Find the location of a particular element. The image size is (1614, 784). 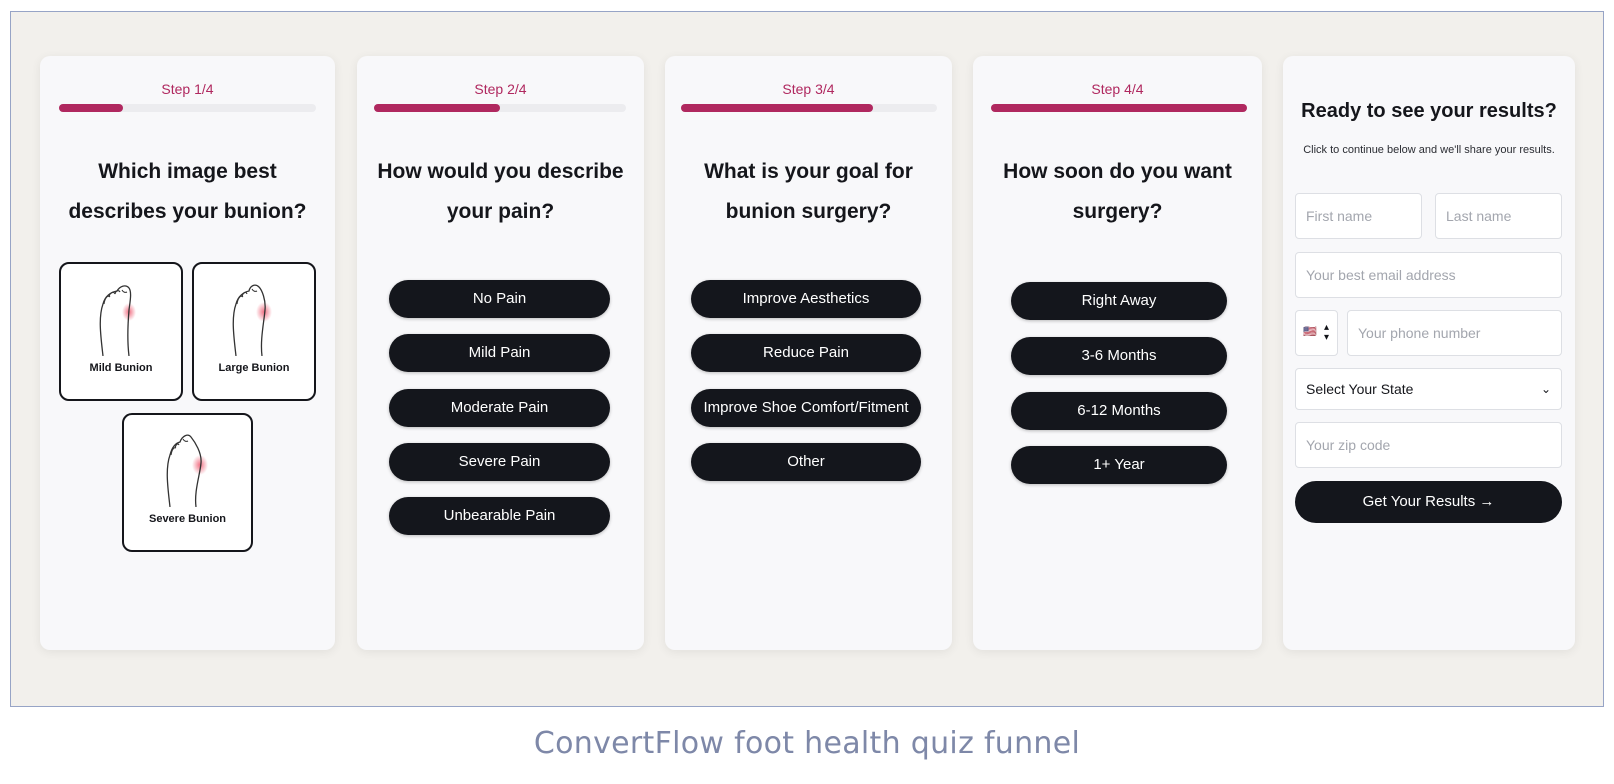

answer-6-12-months-button: 6-12 Months is located at coordinates (1119, 411).